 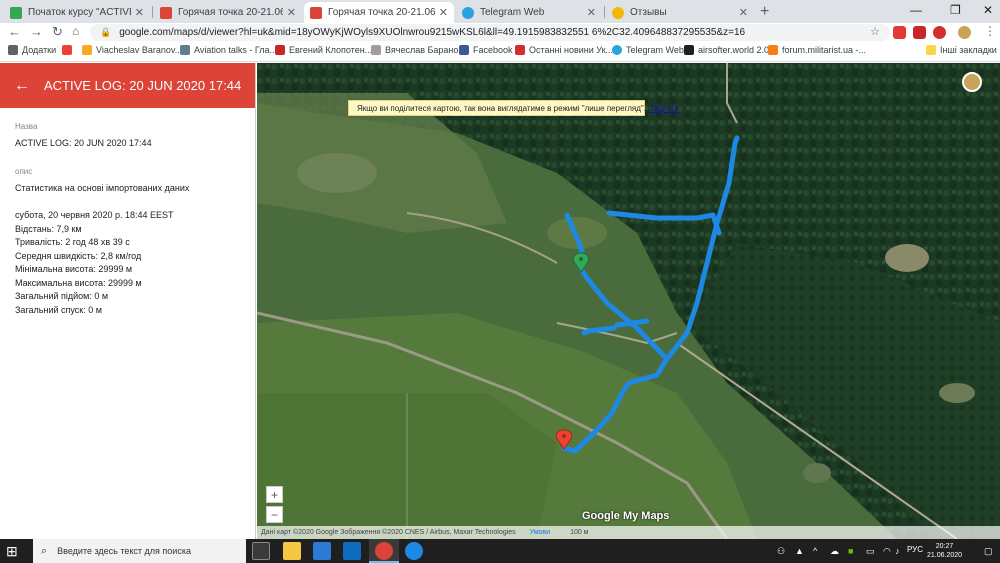 I want to click on chevron-up-icon: ^, so click(x=815, y=551).